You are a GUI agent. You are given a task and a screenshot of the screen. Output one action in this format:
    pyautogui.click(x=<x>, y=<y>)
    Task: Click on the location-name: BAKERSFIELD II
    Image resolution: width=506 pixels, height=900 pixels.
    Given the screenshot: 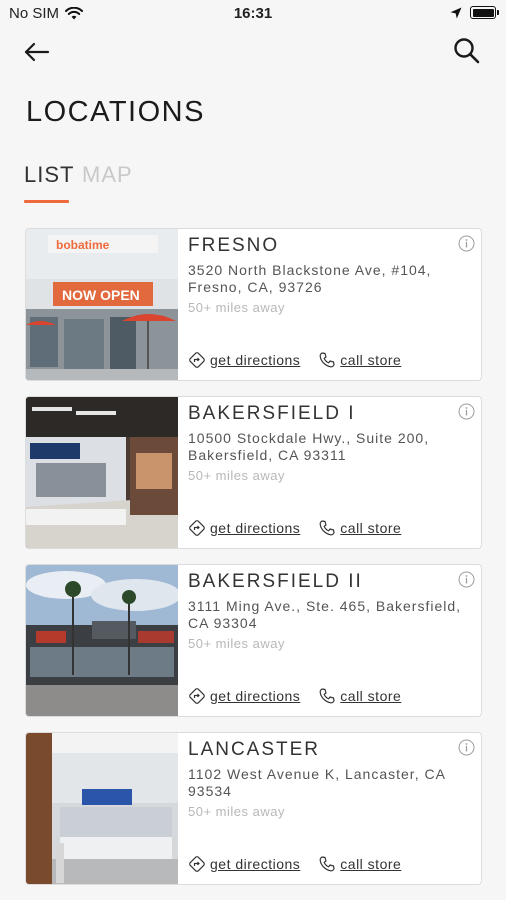 What is the action you would take?
    pyautogui.click(x=275, y=581)
    